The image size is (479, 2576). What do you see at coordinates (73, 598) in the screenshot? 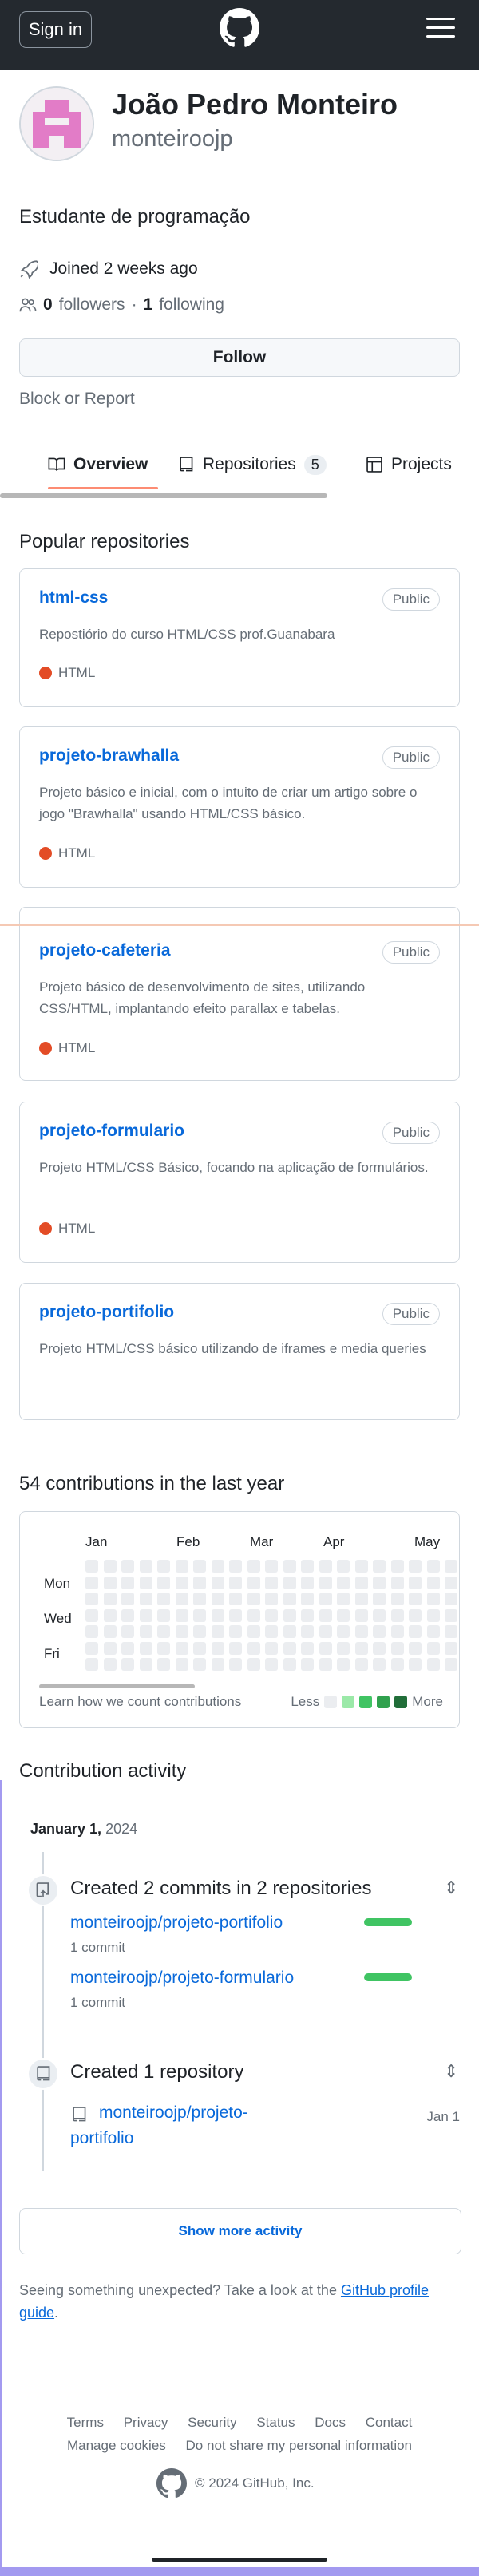
I see `repo-link: html-css` at bounding box center [73, 598].